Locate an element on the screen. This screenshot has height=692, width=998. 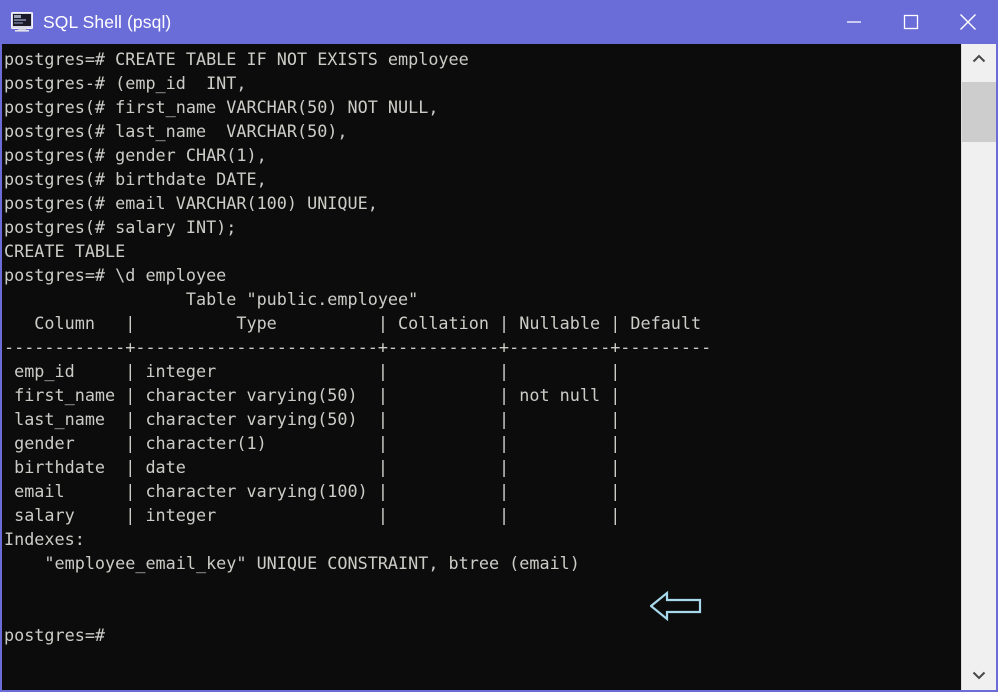
scroll-up-button is located at coordinates (979, 59).